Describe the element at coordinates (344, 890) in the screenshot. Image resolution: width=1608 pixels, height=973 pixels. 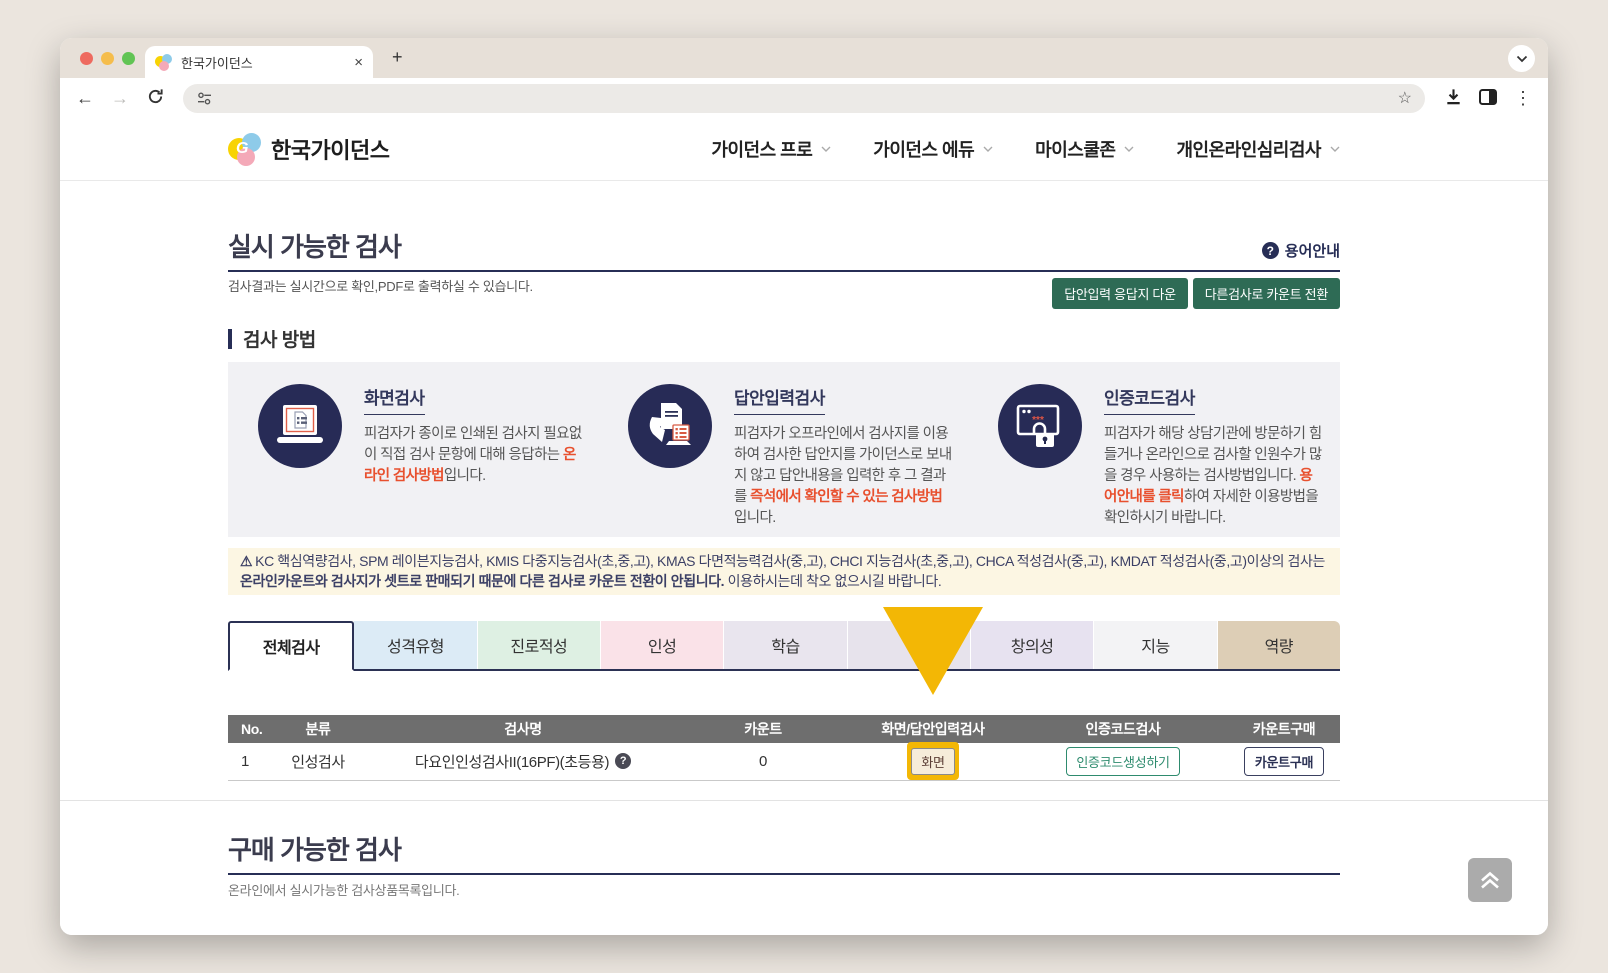
I see `purchasable-section-subtitle: 온라인에서 실시가능한 검사상품목록입니다.` at that location.